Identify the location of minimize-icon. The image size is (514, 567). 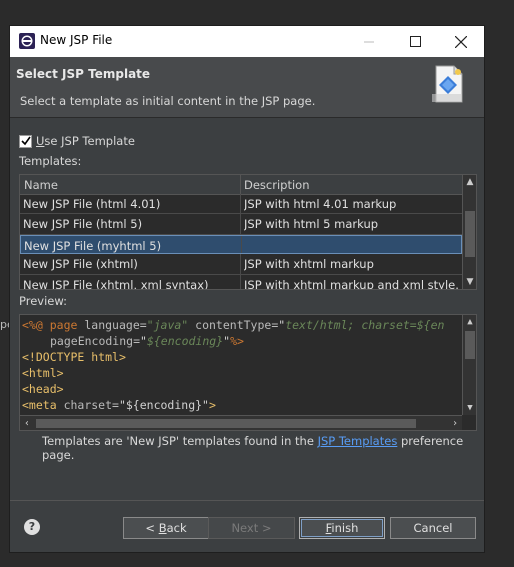
(368, 42).